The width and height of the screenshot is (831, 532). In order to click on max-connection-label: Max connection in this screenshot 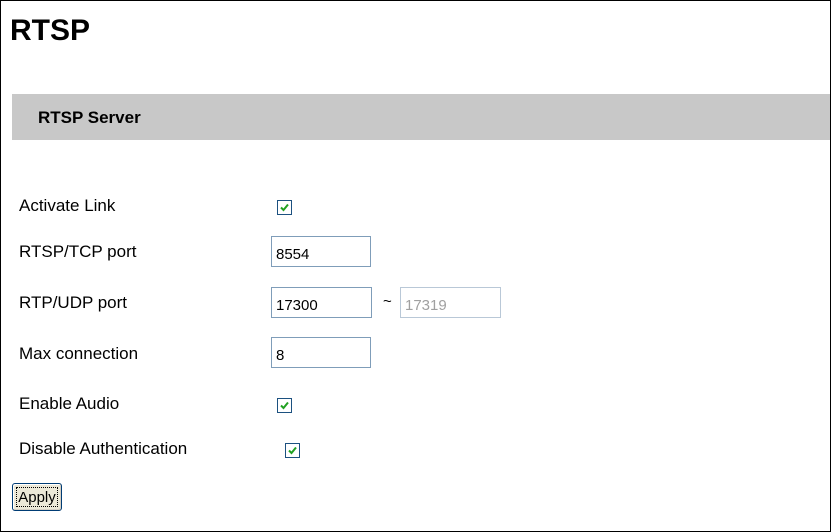, I will do `click(79, 353)`.